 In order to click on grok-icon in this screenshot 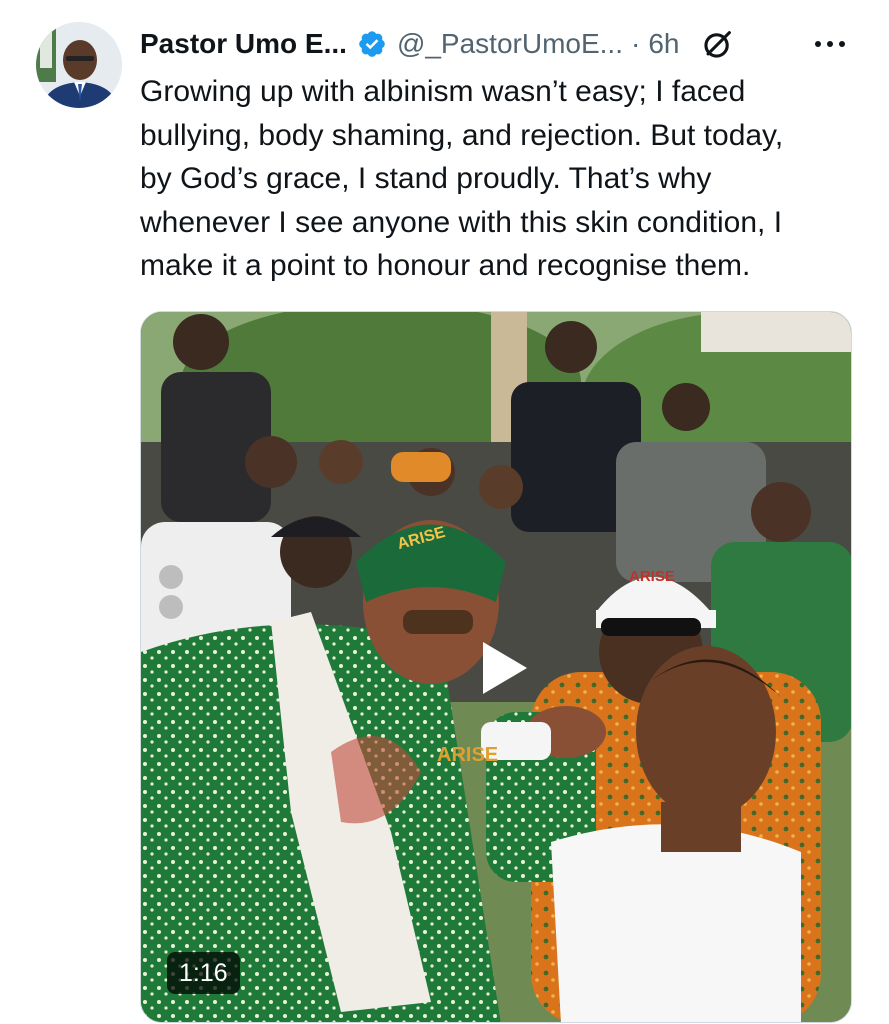, I will do `click(718, 44)`.